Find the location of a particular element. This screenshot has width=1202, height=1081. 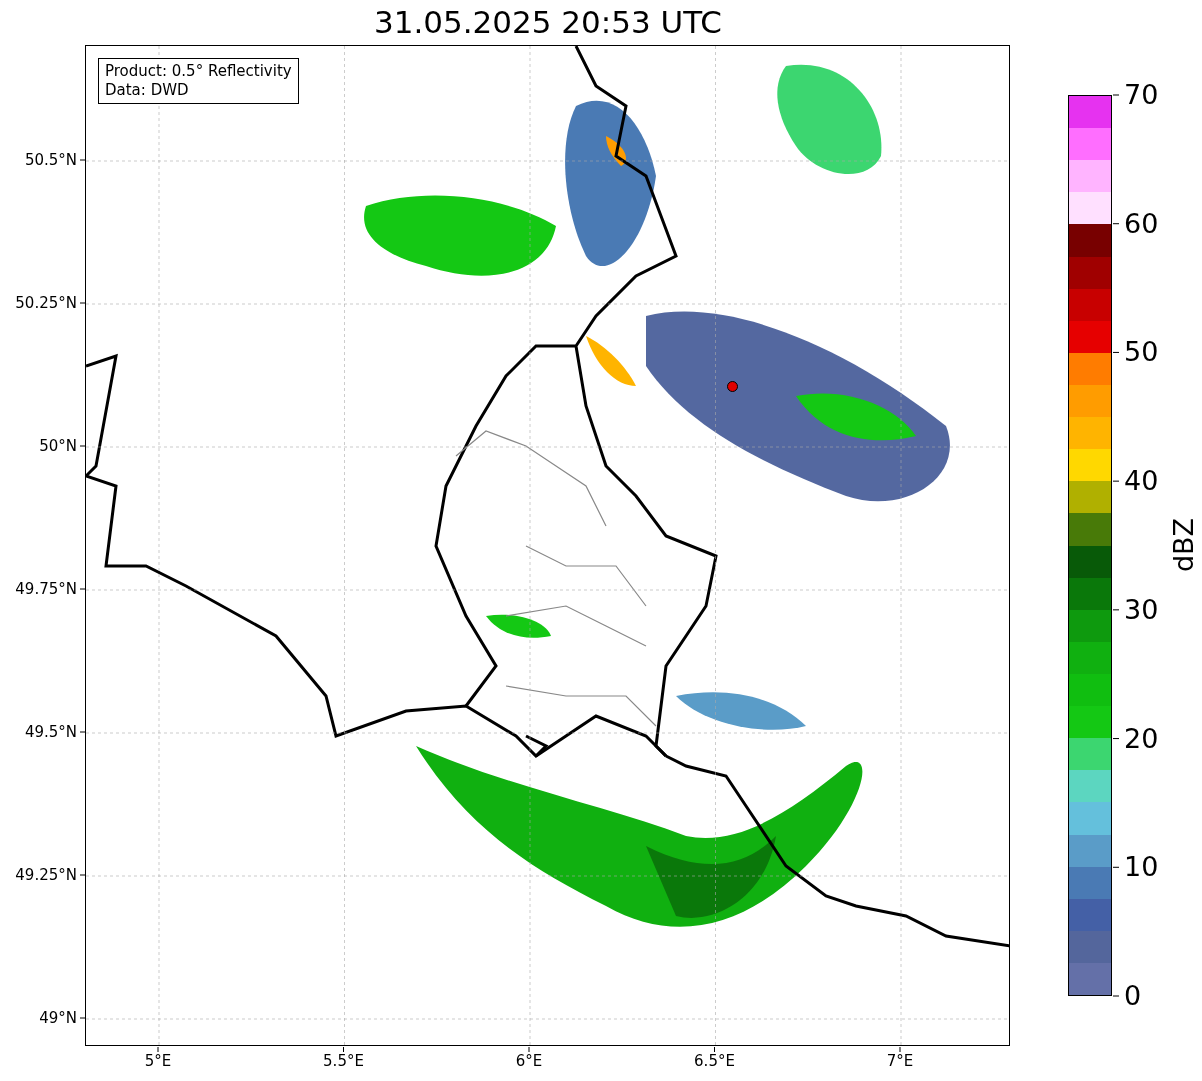

colorbar-tick-label: 0 is located at coordinates (1133, 996).